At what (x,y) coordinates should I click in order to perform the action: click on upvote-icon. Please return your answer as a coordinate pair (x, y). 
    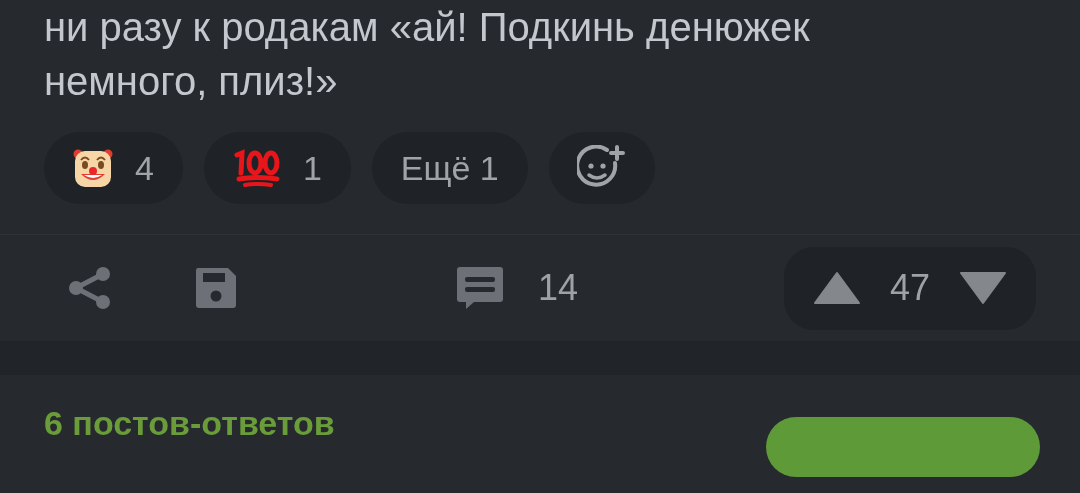
    Looking at the image, I should click on (836, 288).